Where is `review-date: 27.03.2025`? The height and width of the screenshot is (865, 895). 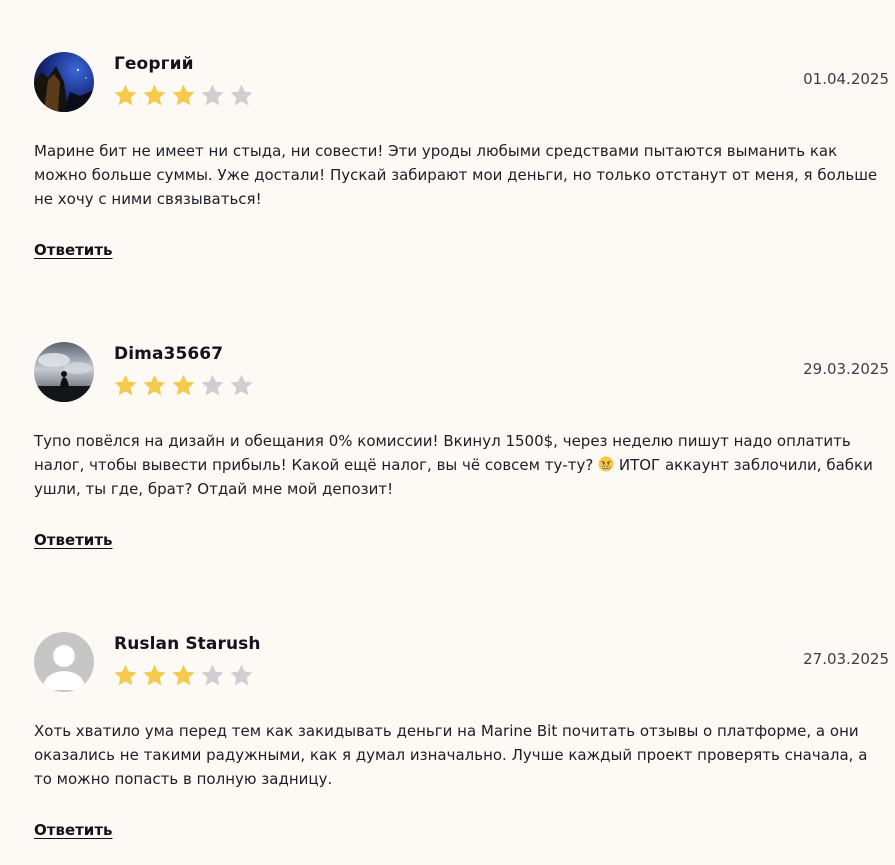 review-date: 27.03.2025 is located at coordinates (846, 659).